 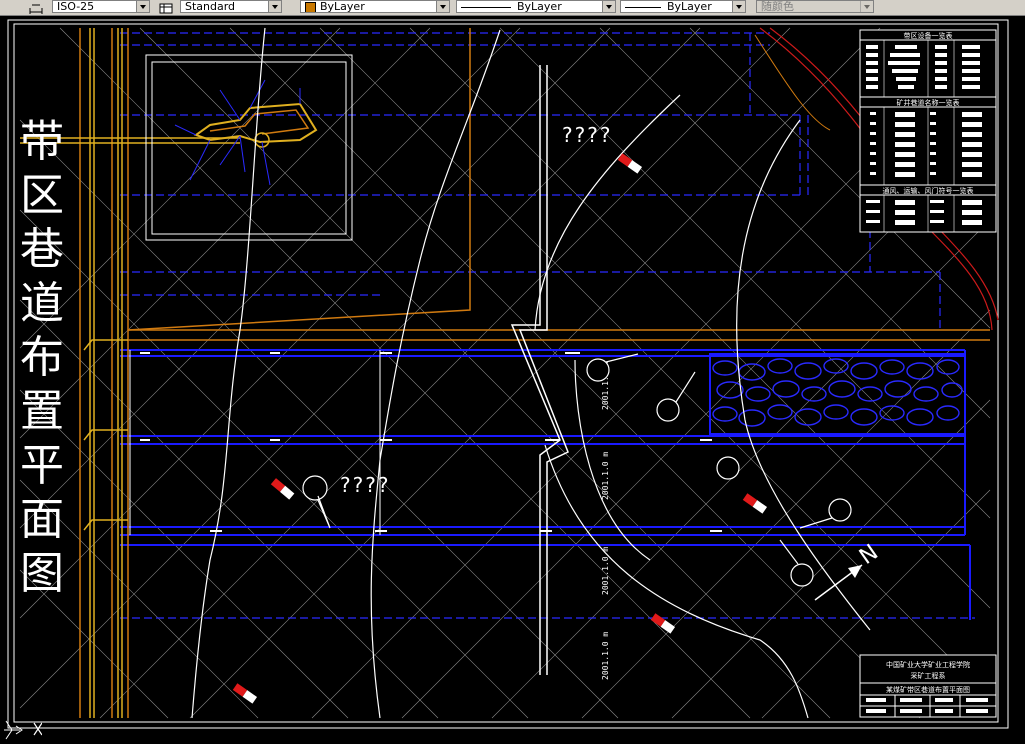 I want to click on tablestyle-select: Standard, so click(x=231, y=6).